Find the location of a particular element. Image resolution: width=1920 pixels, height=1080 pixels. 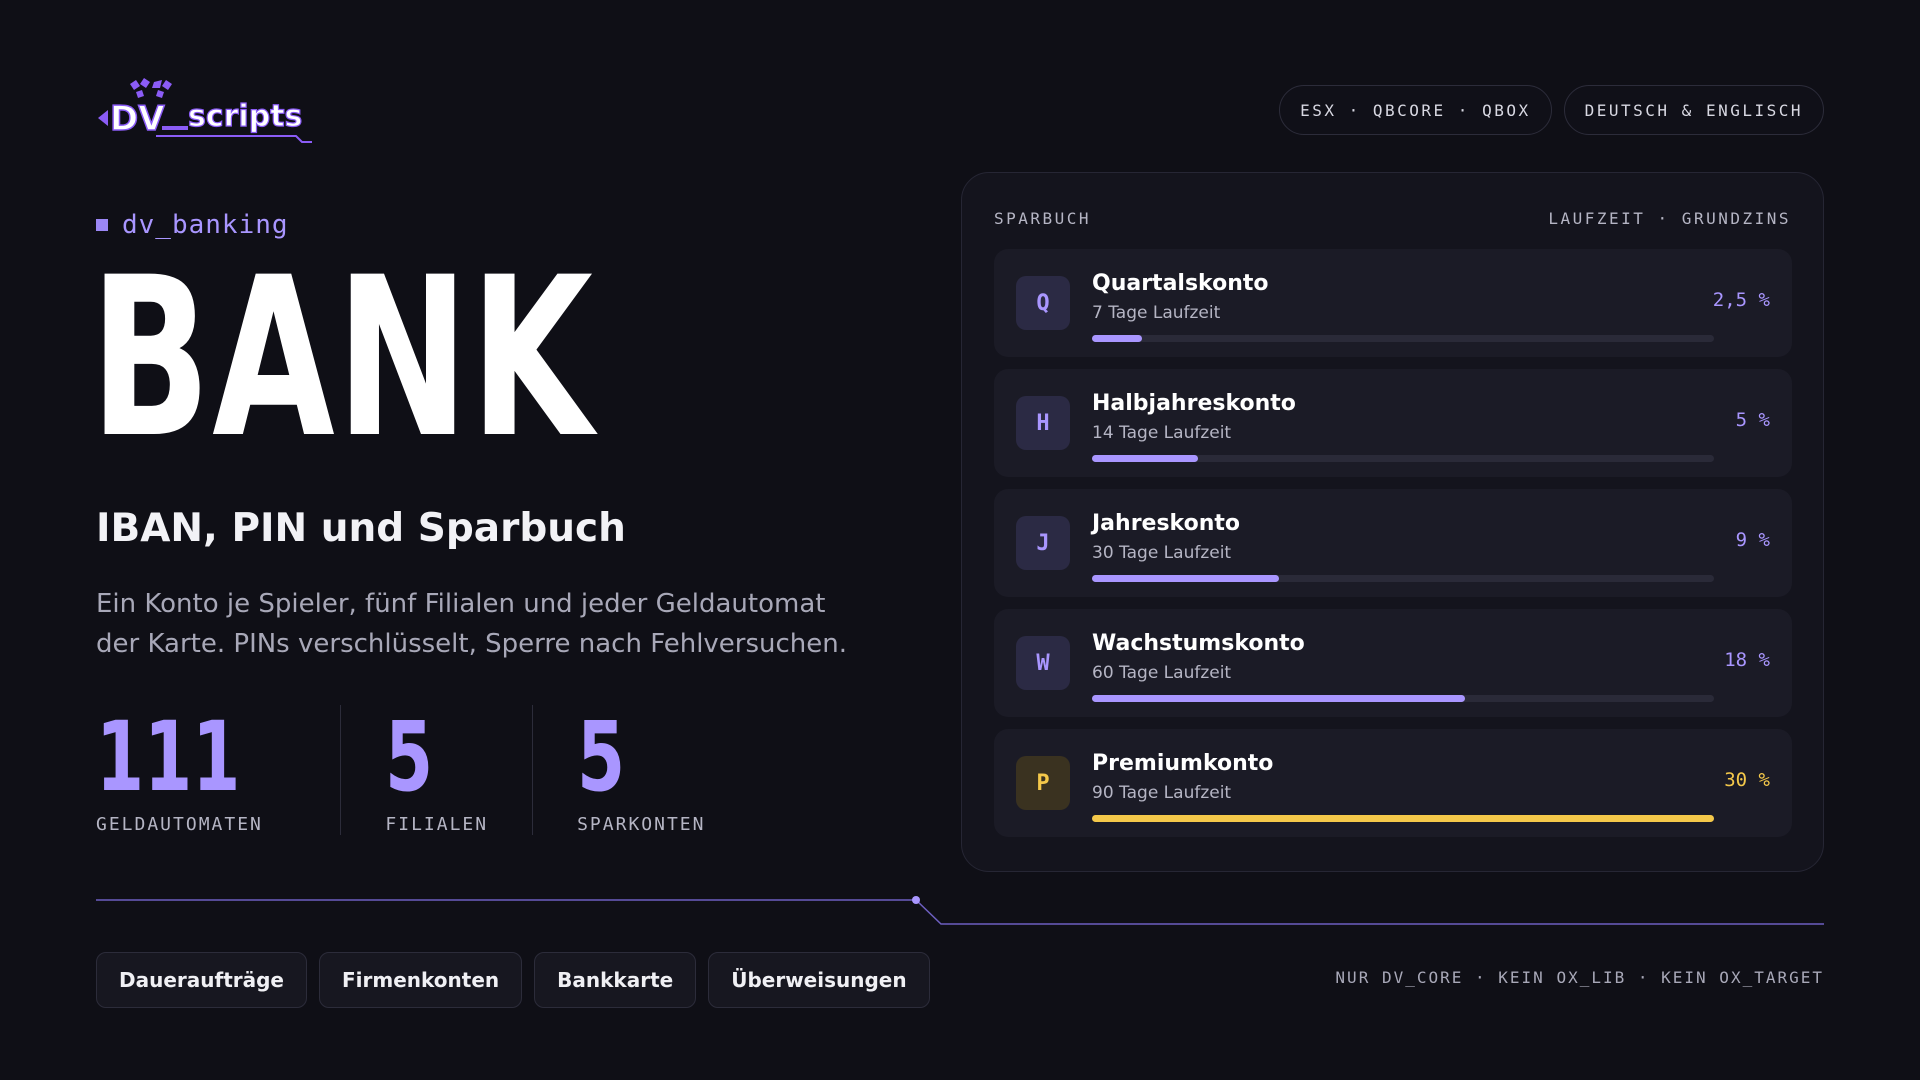

account-term: 90 Tage Laufzeit is located at coordinates (1162, 793).